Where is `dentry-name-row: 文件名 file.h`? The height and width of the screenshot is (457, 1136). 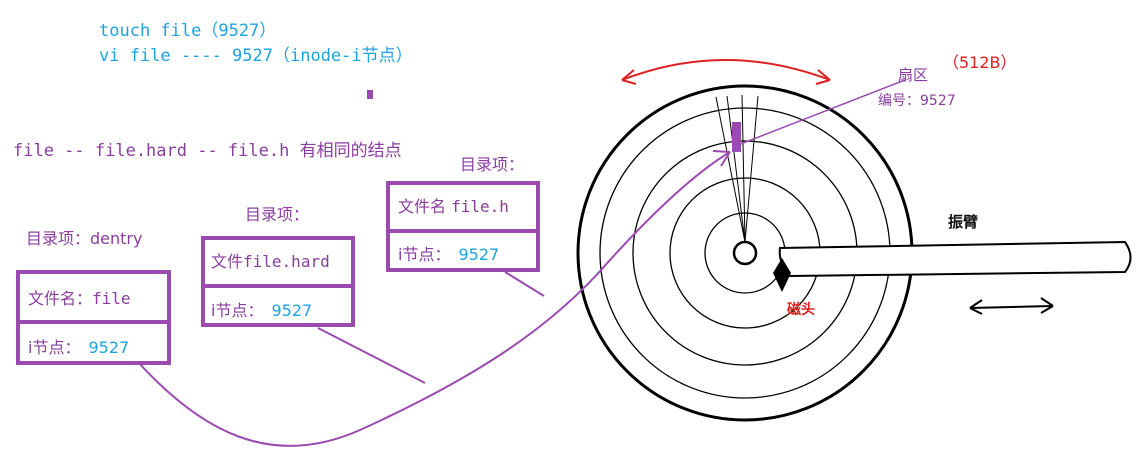 dentry-name-row: 文件名 file.h is located at coordinates (463, 209).